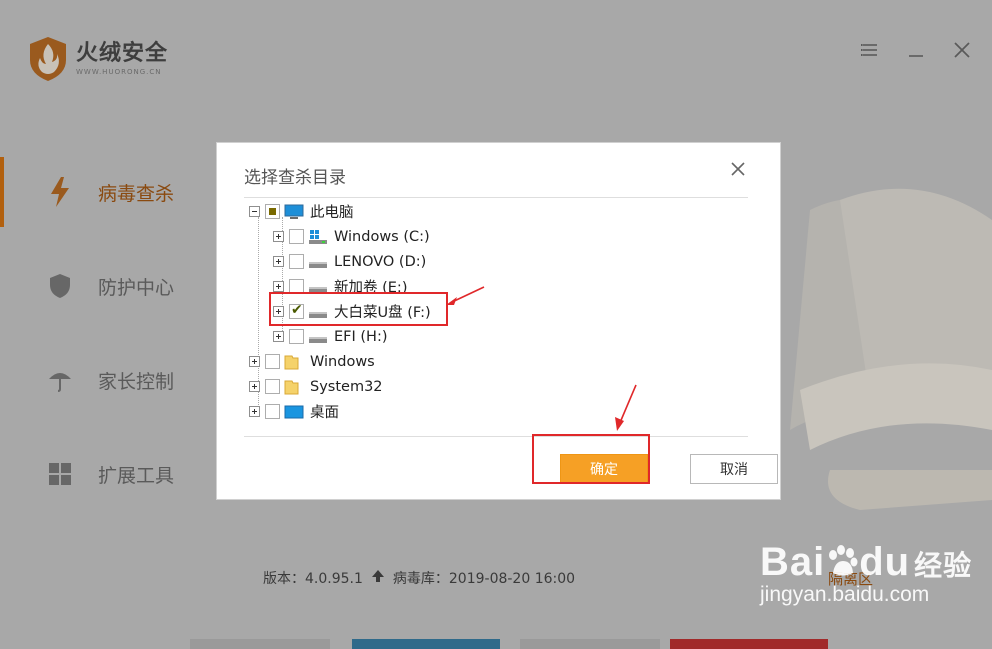 Image resolution: width=992 pixels, height=649 pixels. What do you see at coordinates (324, 413) in the screenshot?
I see `tree-node-label: 桌面` at bounding box center [324, 413].